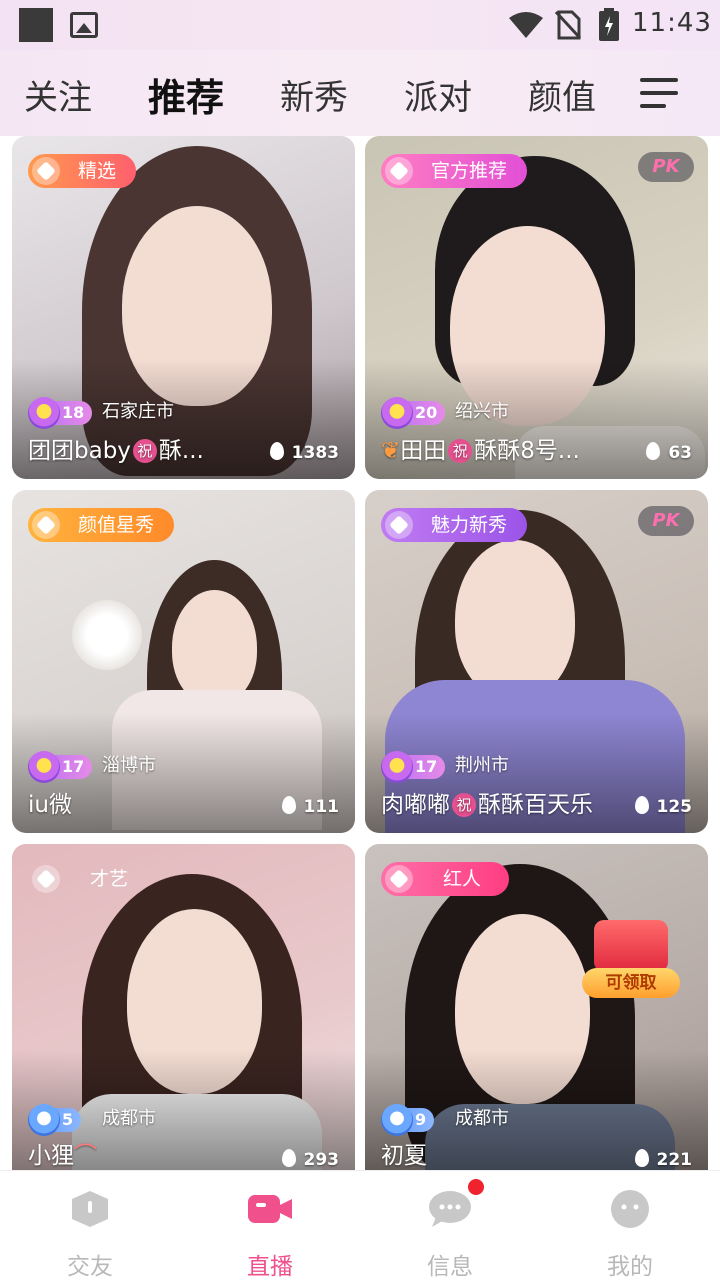 The image size is (720, 1280). What do you see at coordinates (399, 171) in the screenshot?
I see `thumbs-up-icon` at bounding box center [399, 171].